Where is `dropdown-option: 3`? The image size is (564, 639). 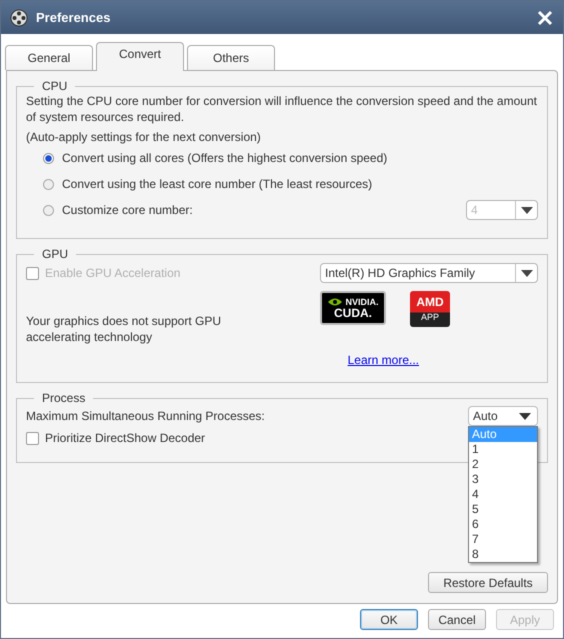 dropdown-option: 3 is located at coordinates (503, 479).